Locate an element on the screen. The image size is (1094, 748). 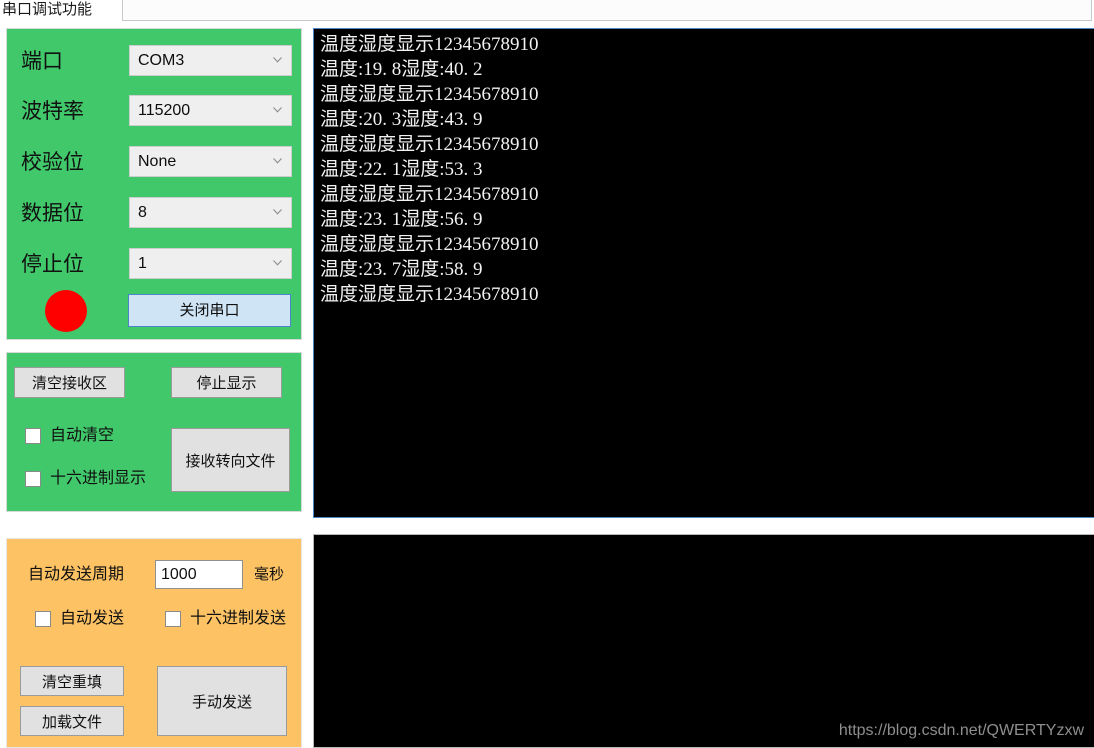
watermark-text: https://blog.csdn.net/QWERTYzxw is located at coordinates (961, 730).